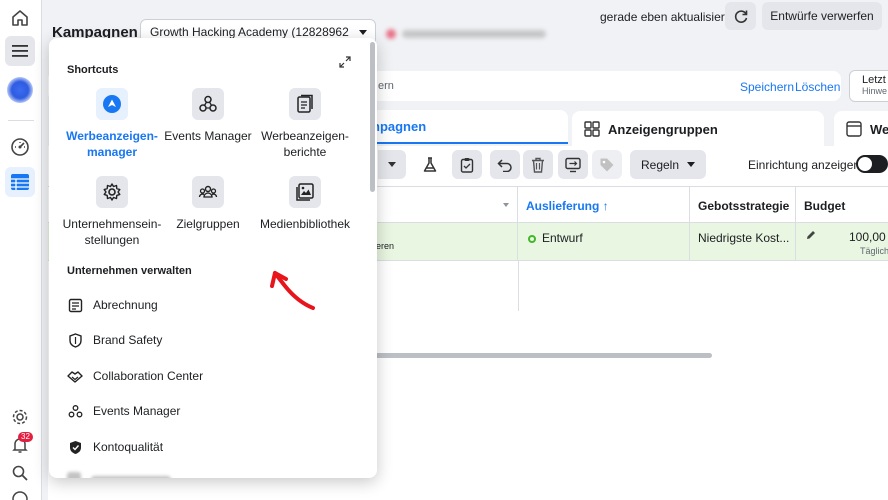 The image size is (888, 500). What do you see at coordinates (386, 86) in the screenshot?
I see `search-text: ern` at bounding box center [386, 86].